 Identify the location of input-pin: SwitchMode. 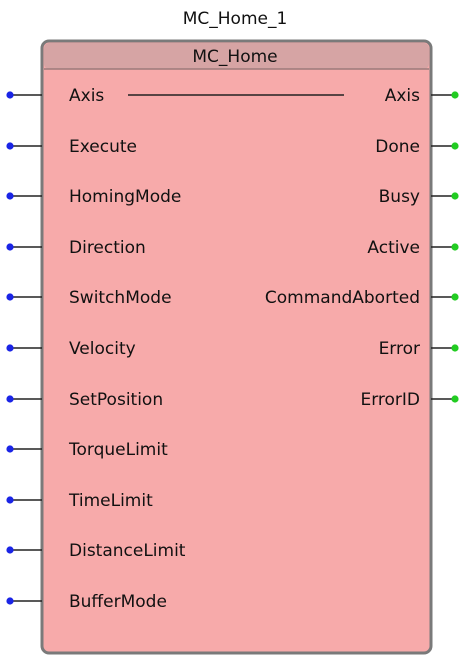
(89, 298).